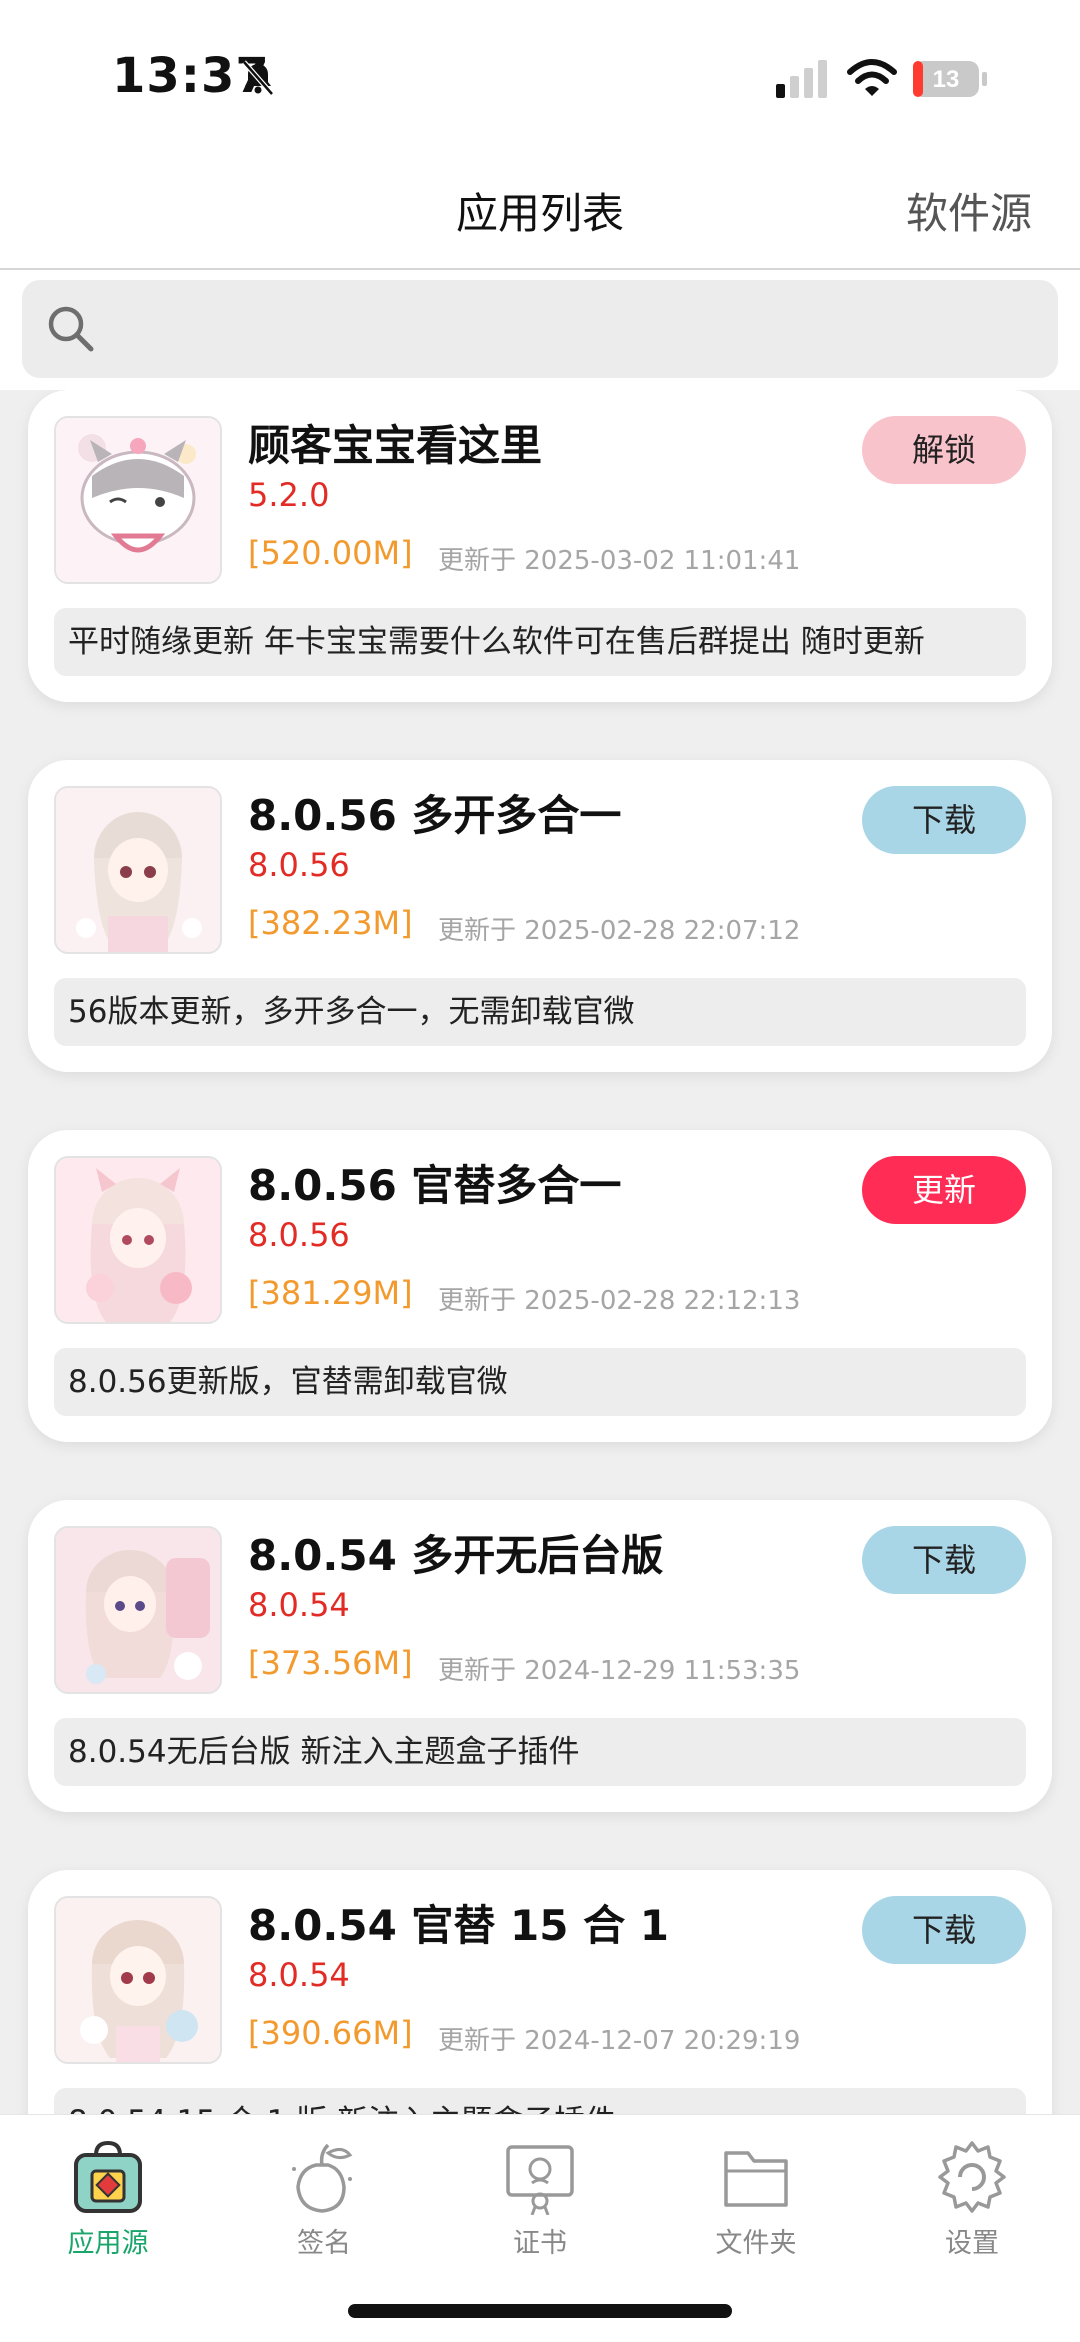 This screenshot has height=2342, width=1080. What do you see at coordinates (540, 1752) in the screenshot?
I see `app-description: 8.0.54无后台版 新注入主题盒子插件` at bounding box center [540, 1752].